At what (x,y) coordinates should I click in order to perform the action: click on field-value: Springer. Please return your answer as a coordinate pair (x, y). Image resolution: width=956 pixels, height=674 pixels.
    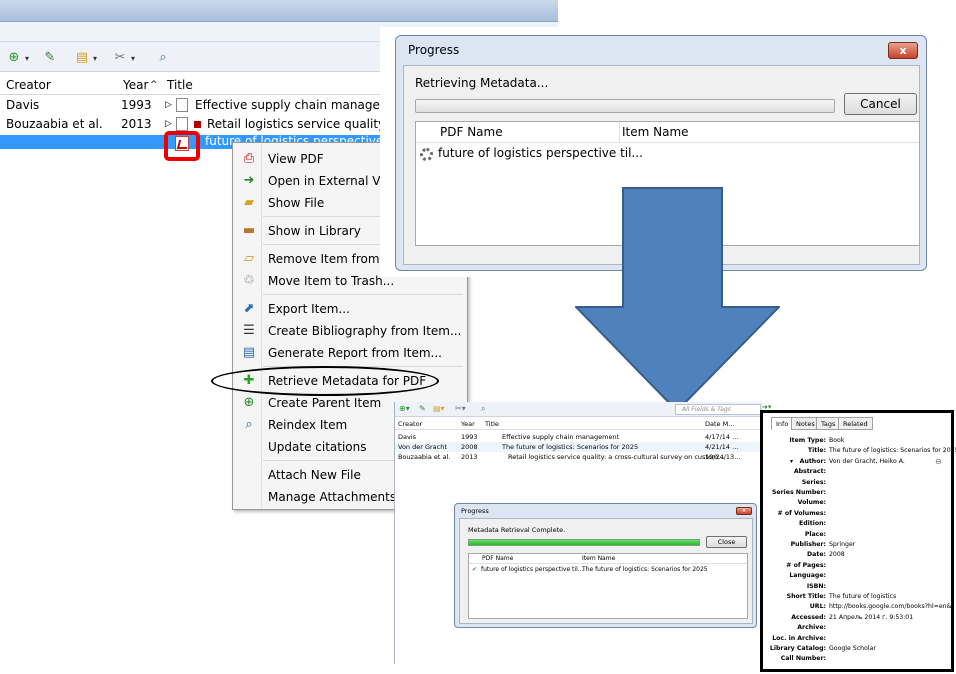
    Looking at the image, I should click on (842, 544).